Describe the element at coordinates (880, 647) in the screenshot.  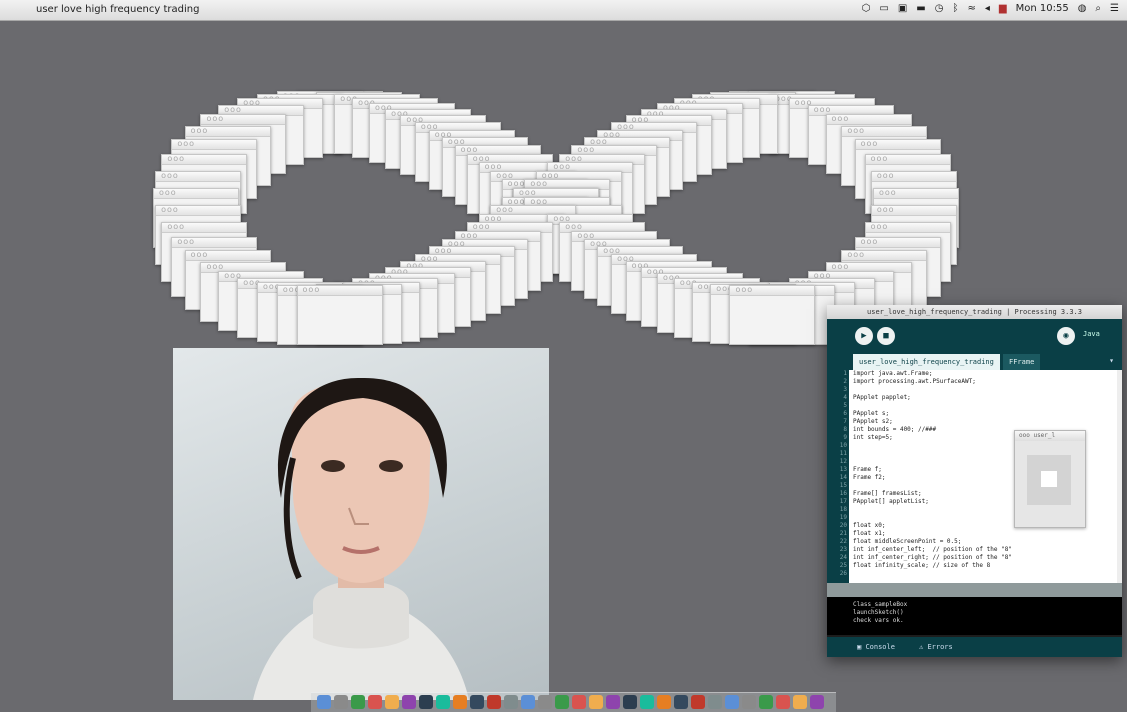
I see `console-tab-label: Console` at that location.